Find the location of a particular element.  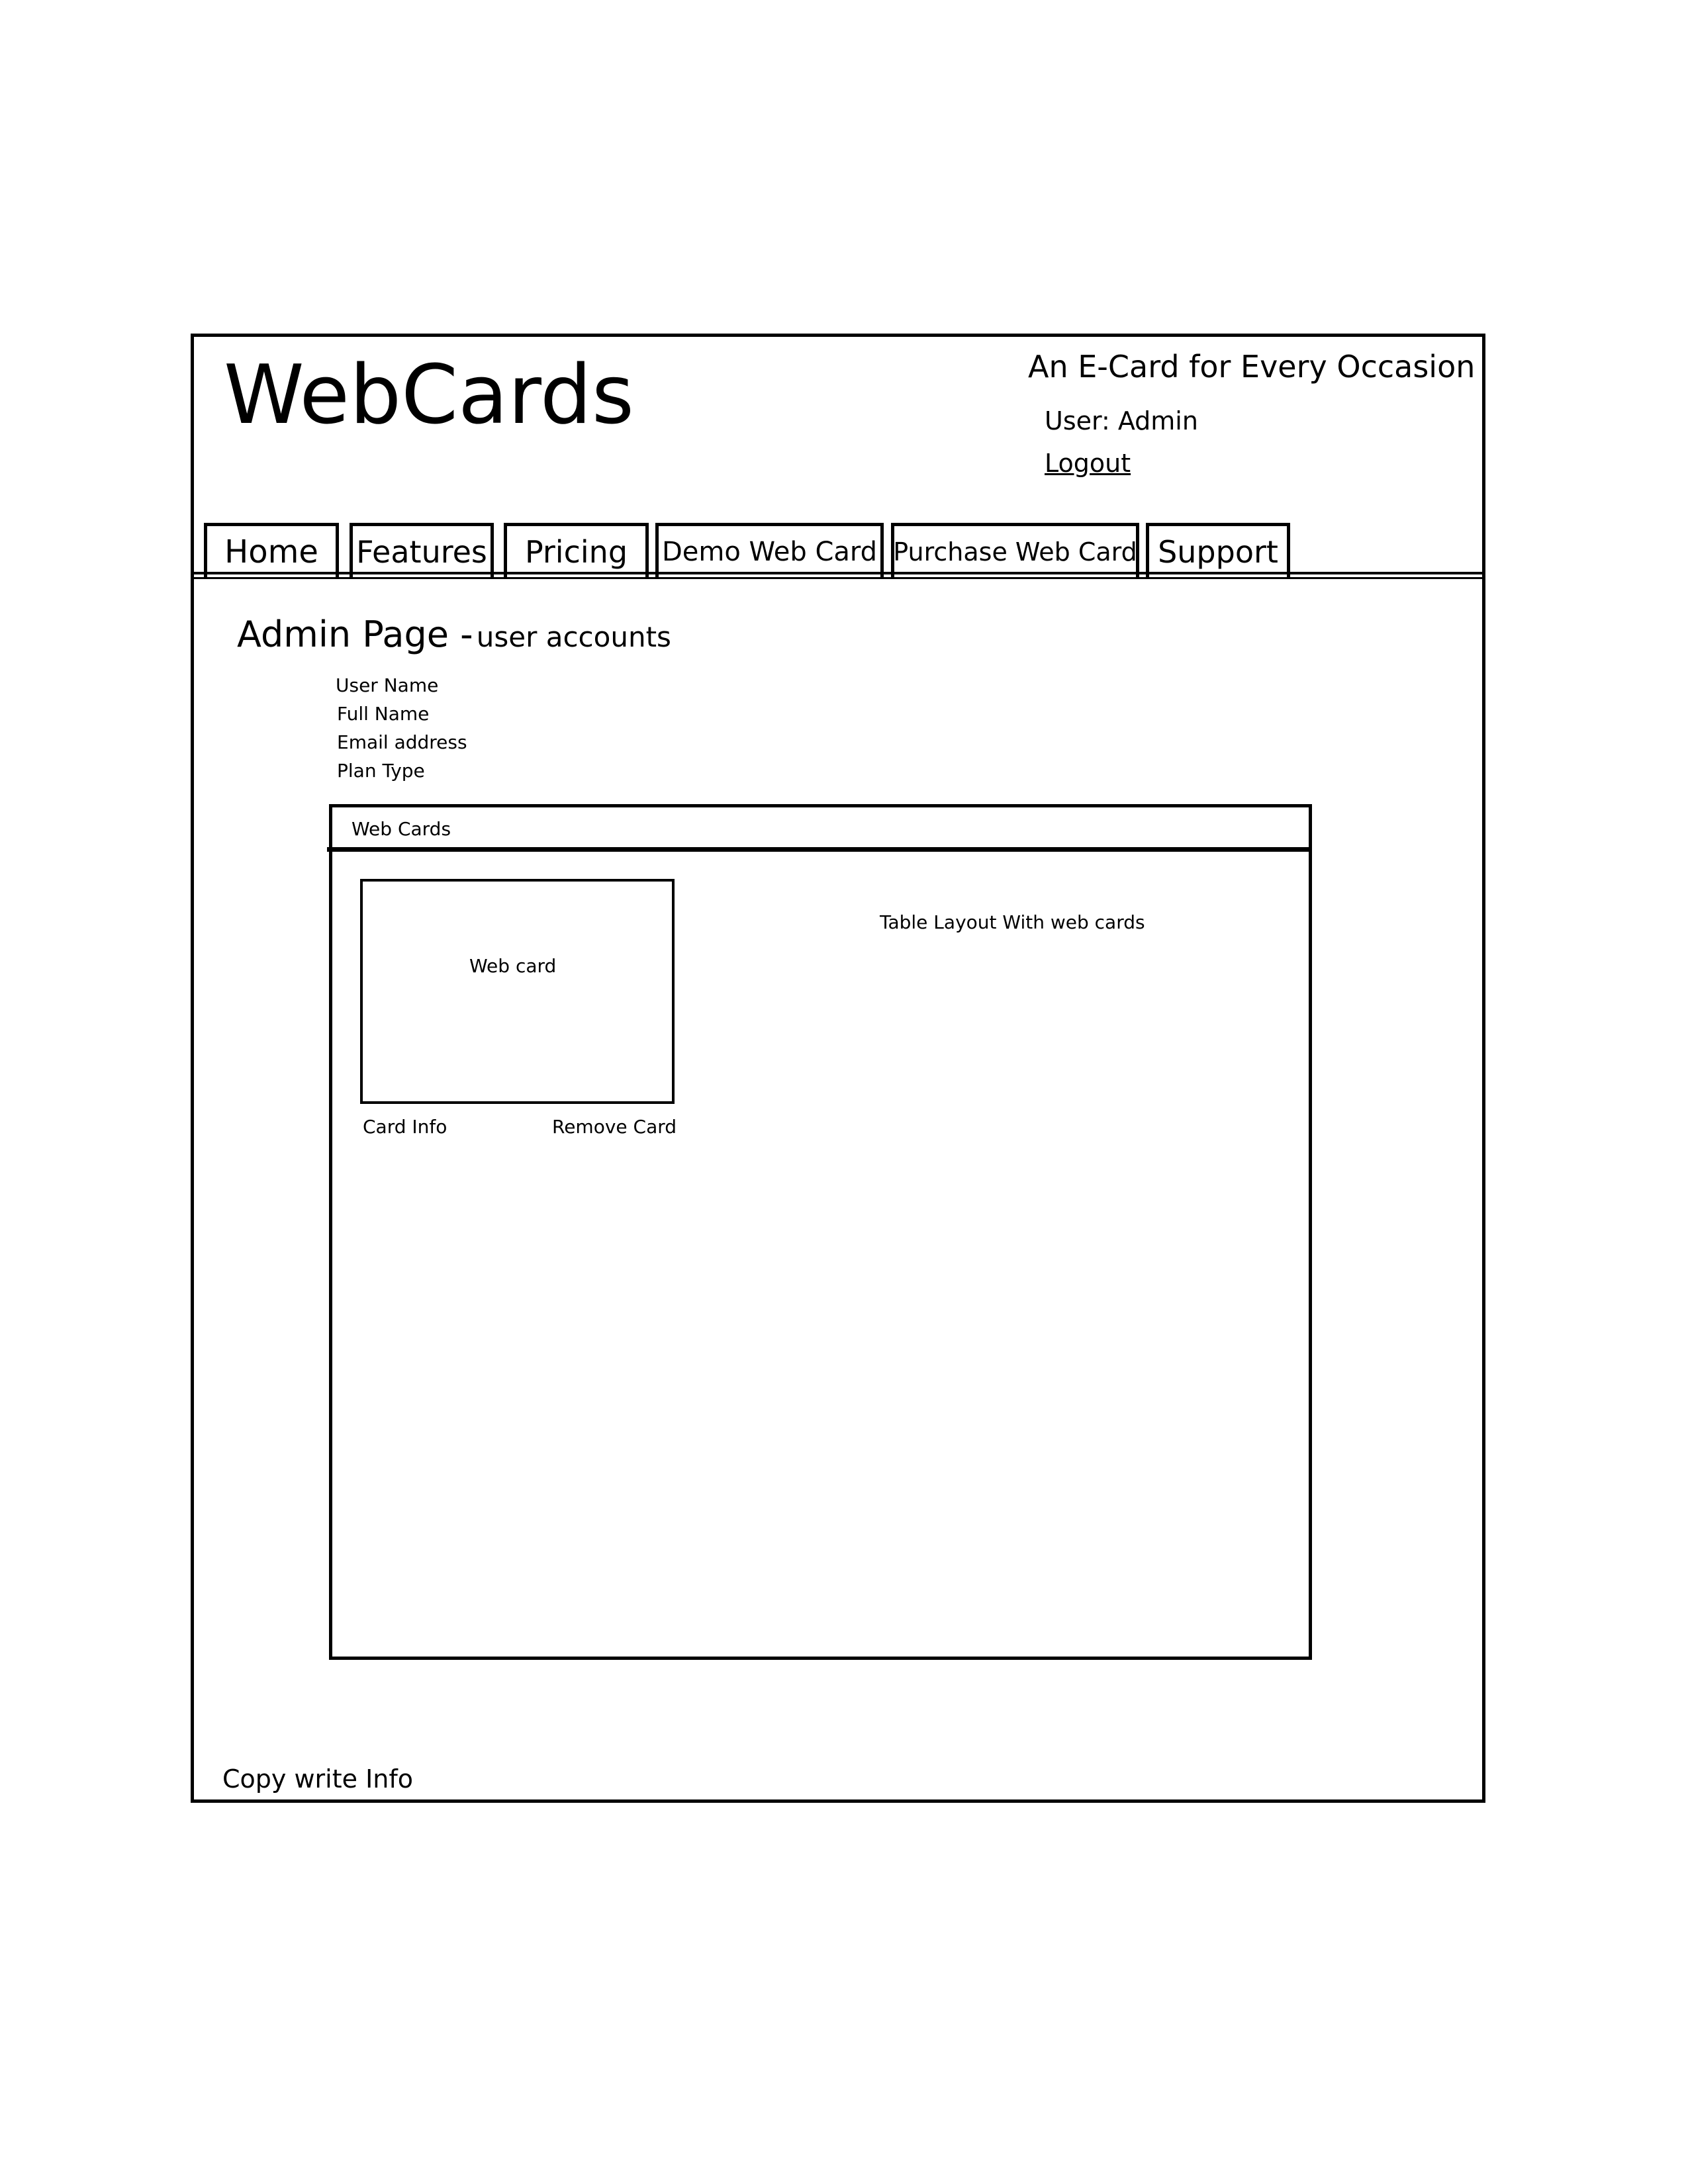

footer-copyright: Copy write Info is located at coordinates (318, 1779).